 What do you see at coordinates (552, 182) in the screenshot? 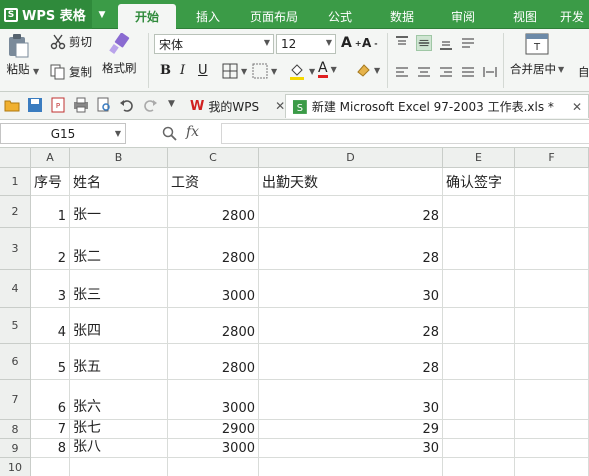
I see `cell-f1` at bounding box center [552, 182].